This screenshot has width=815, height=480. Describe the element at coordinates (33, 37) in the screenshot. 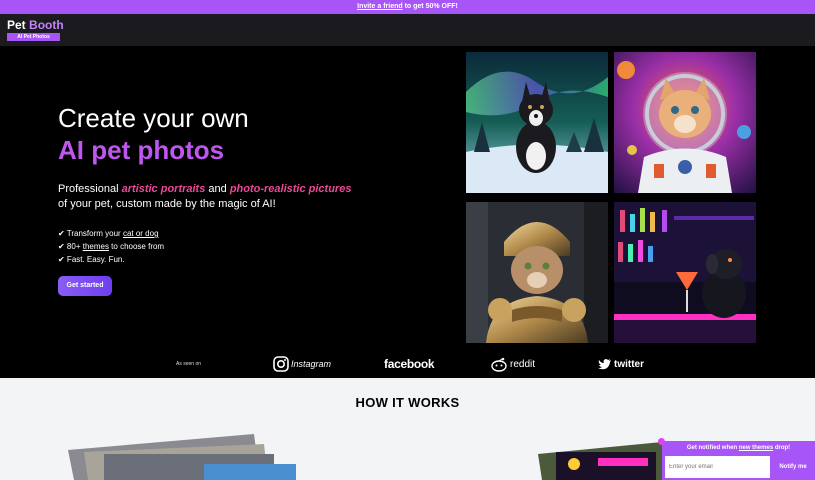

I see `logo-badge: AI Pet Photos` at that location.